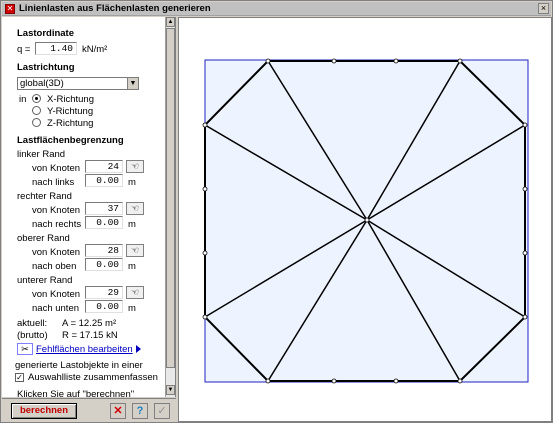 The image size is (553, 423). Describe the element at coordinates (70, 99) in the screenshot. I see `radio-x-label: X-Richtung` at that location.